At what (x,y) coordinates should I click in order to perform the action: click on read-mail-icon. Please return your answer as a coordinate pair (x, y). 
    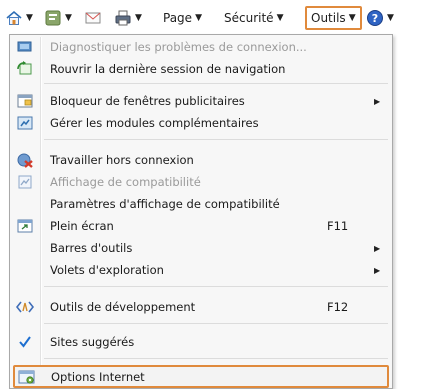
    Looking at the image, I should click on (93, 18).